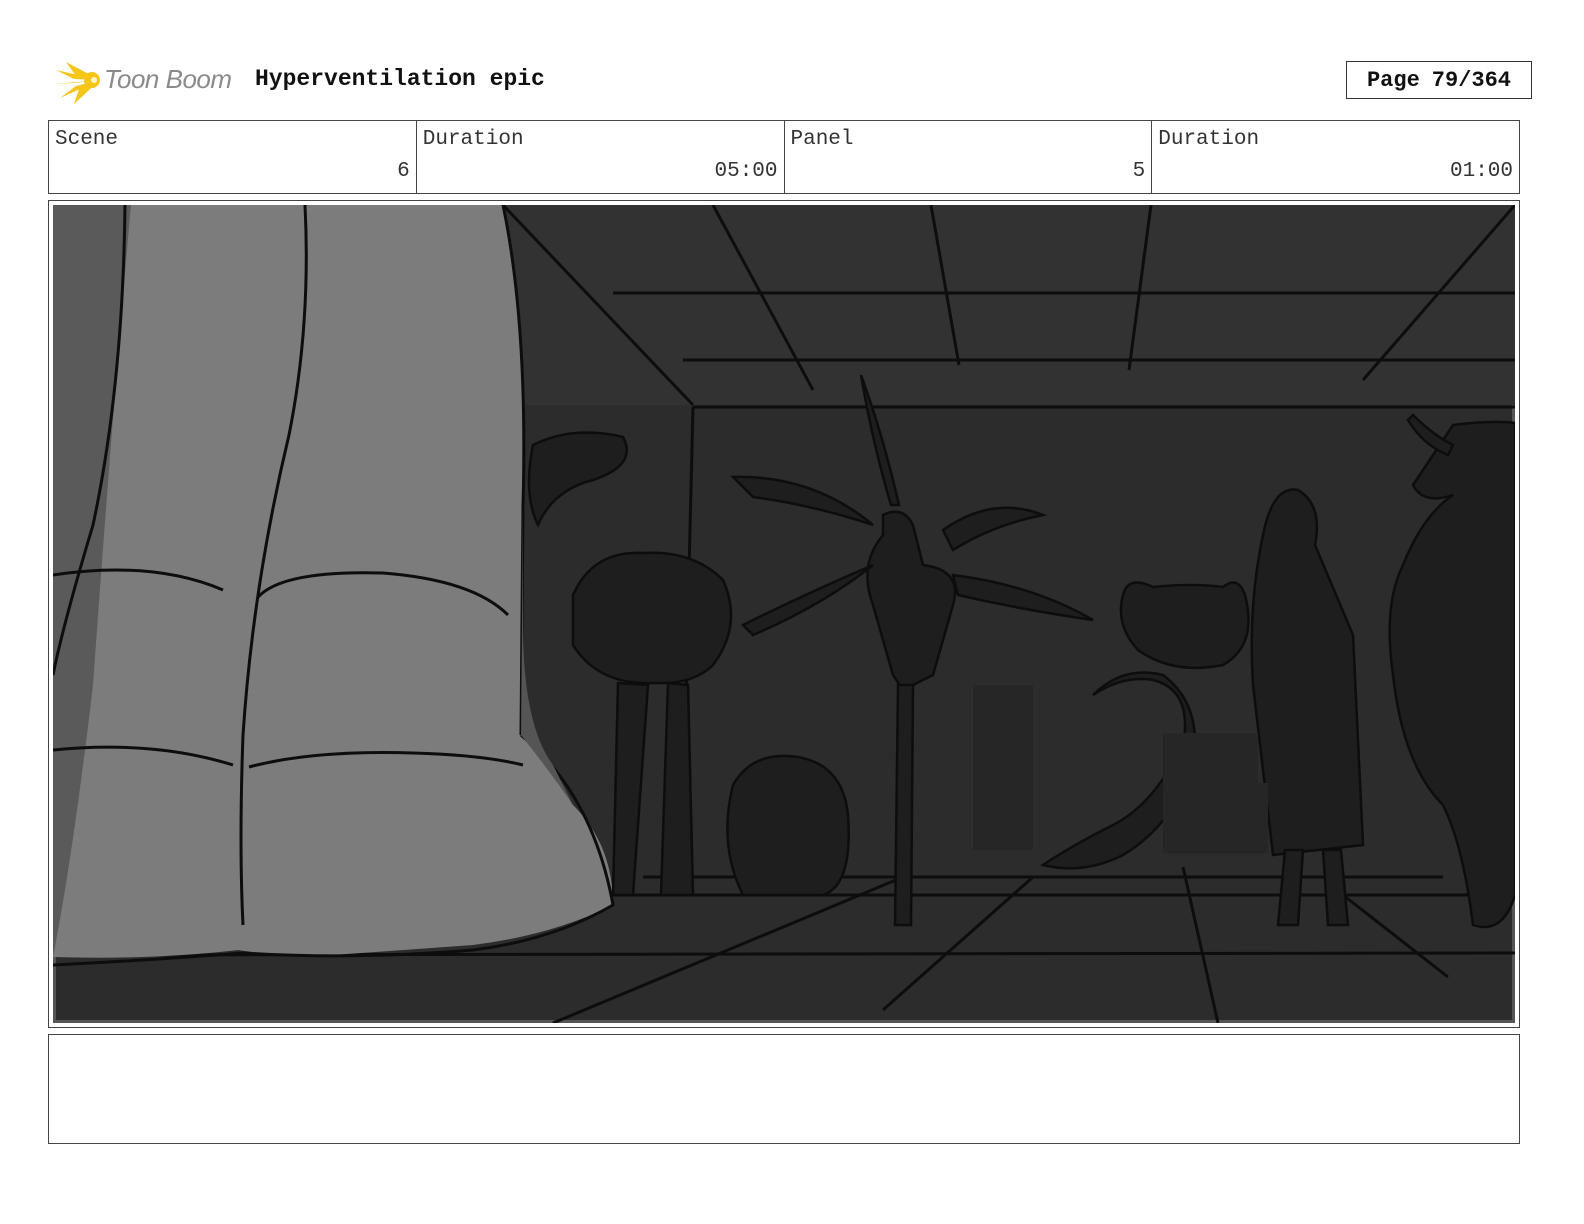  Describe the element at coordinates (1139, 171) in the screenshot. I see `panel-value: 5` at that location.